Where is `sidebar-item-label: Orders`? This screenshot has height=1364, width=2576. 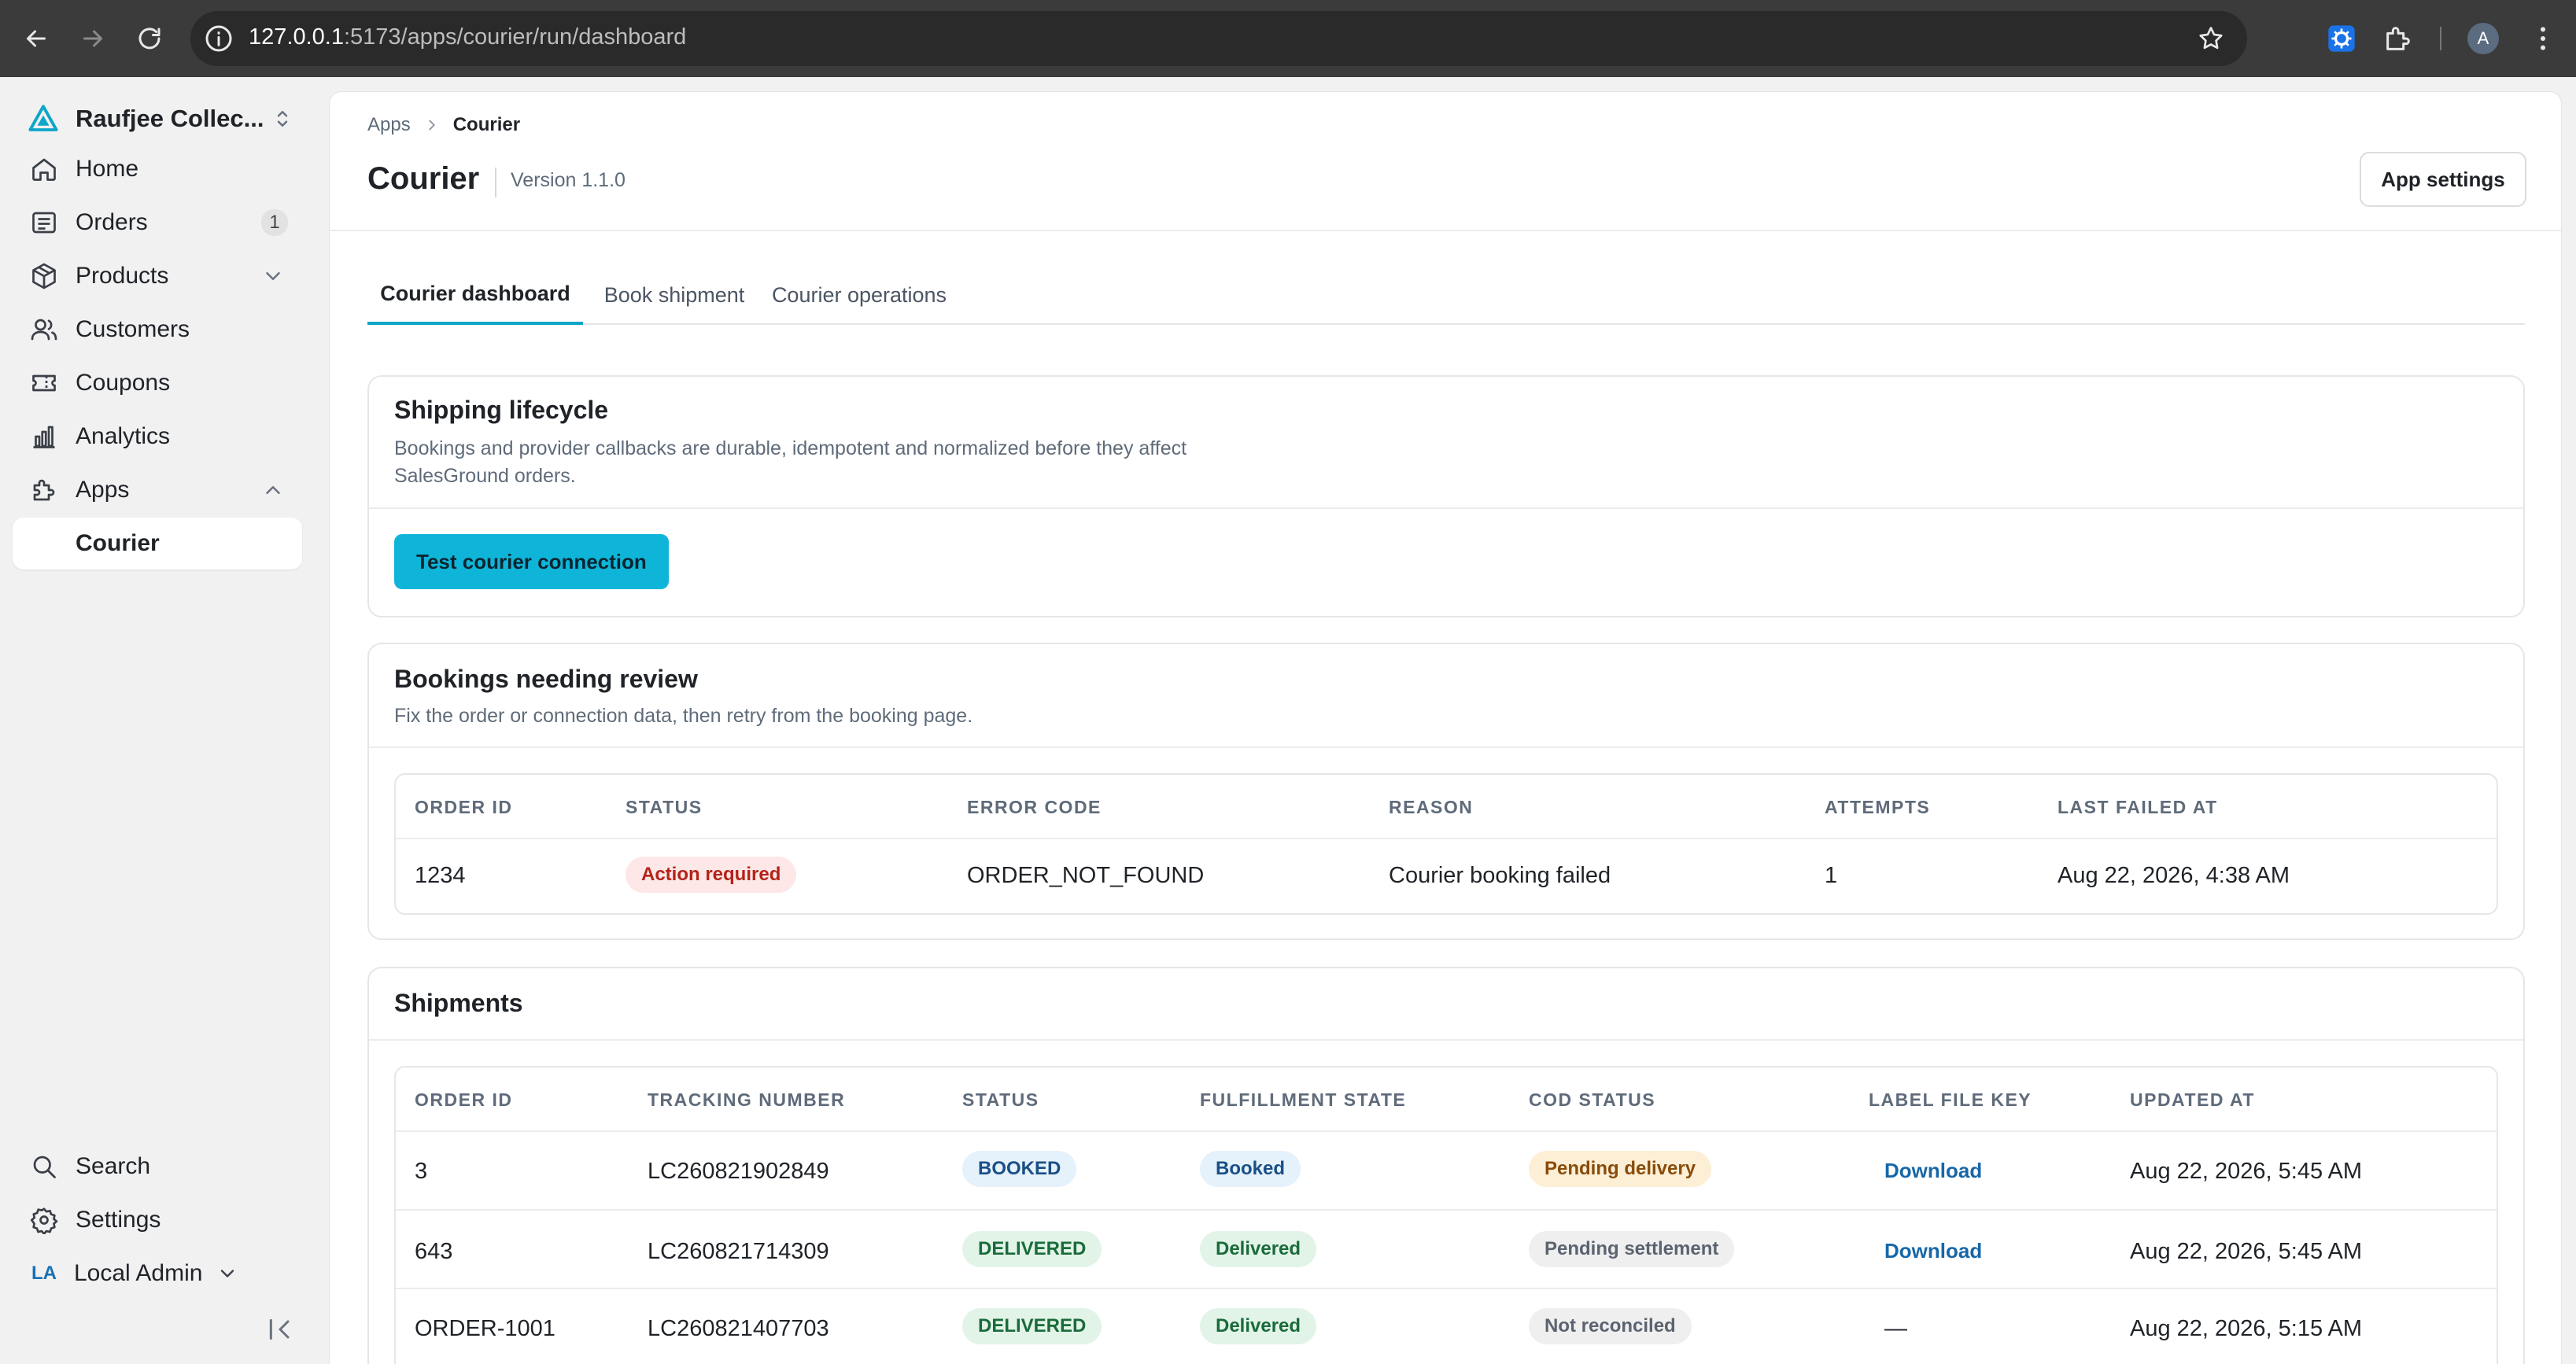
sidebar-item-label: Orders is located at coordinates (112, 222).